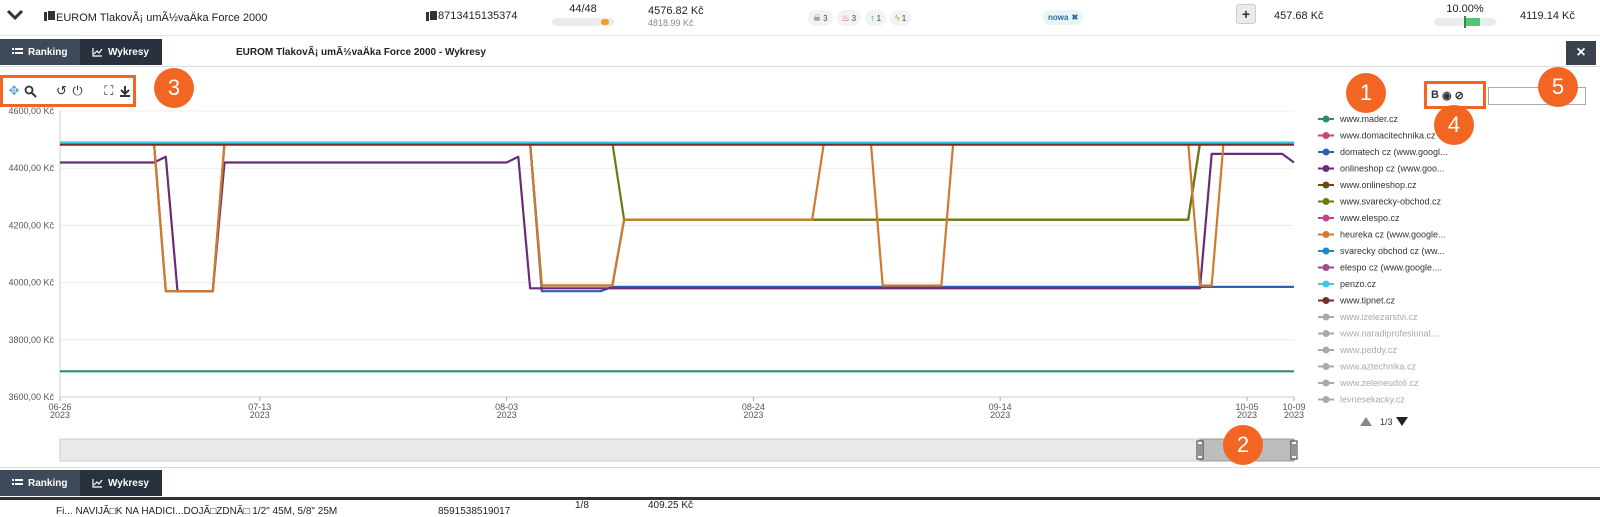 This screenshot has height=517, width=1600. What do you see at coordinates (97, 52) in the screenshot?
I see `chart-icon` at bounding box center [97, 52].